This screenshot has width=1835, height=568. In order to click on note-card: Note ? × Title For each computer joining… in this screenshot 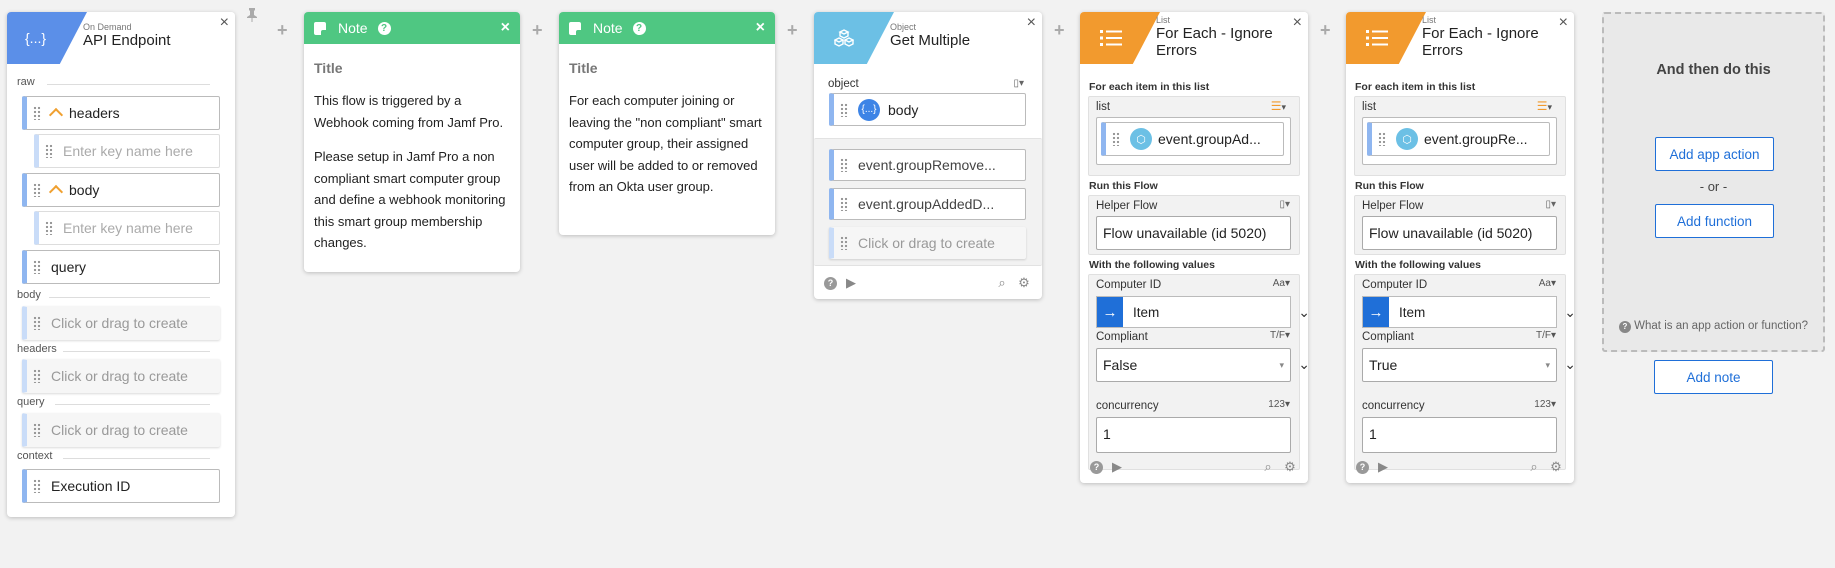, I will do `click(667, 123)`.